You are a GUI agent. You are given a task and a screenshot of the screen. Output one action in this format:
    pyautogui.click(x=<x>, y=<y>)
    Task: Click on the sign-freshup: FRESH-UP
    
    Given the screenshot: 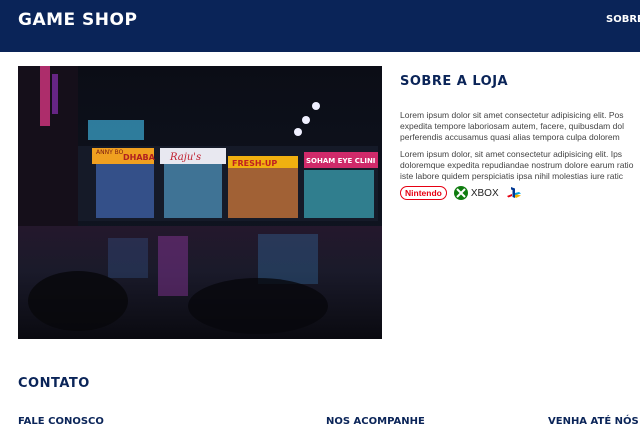 What is the action you would take?
    pyautogui.click(x=254, y=163)
    